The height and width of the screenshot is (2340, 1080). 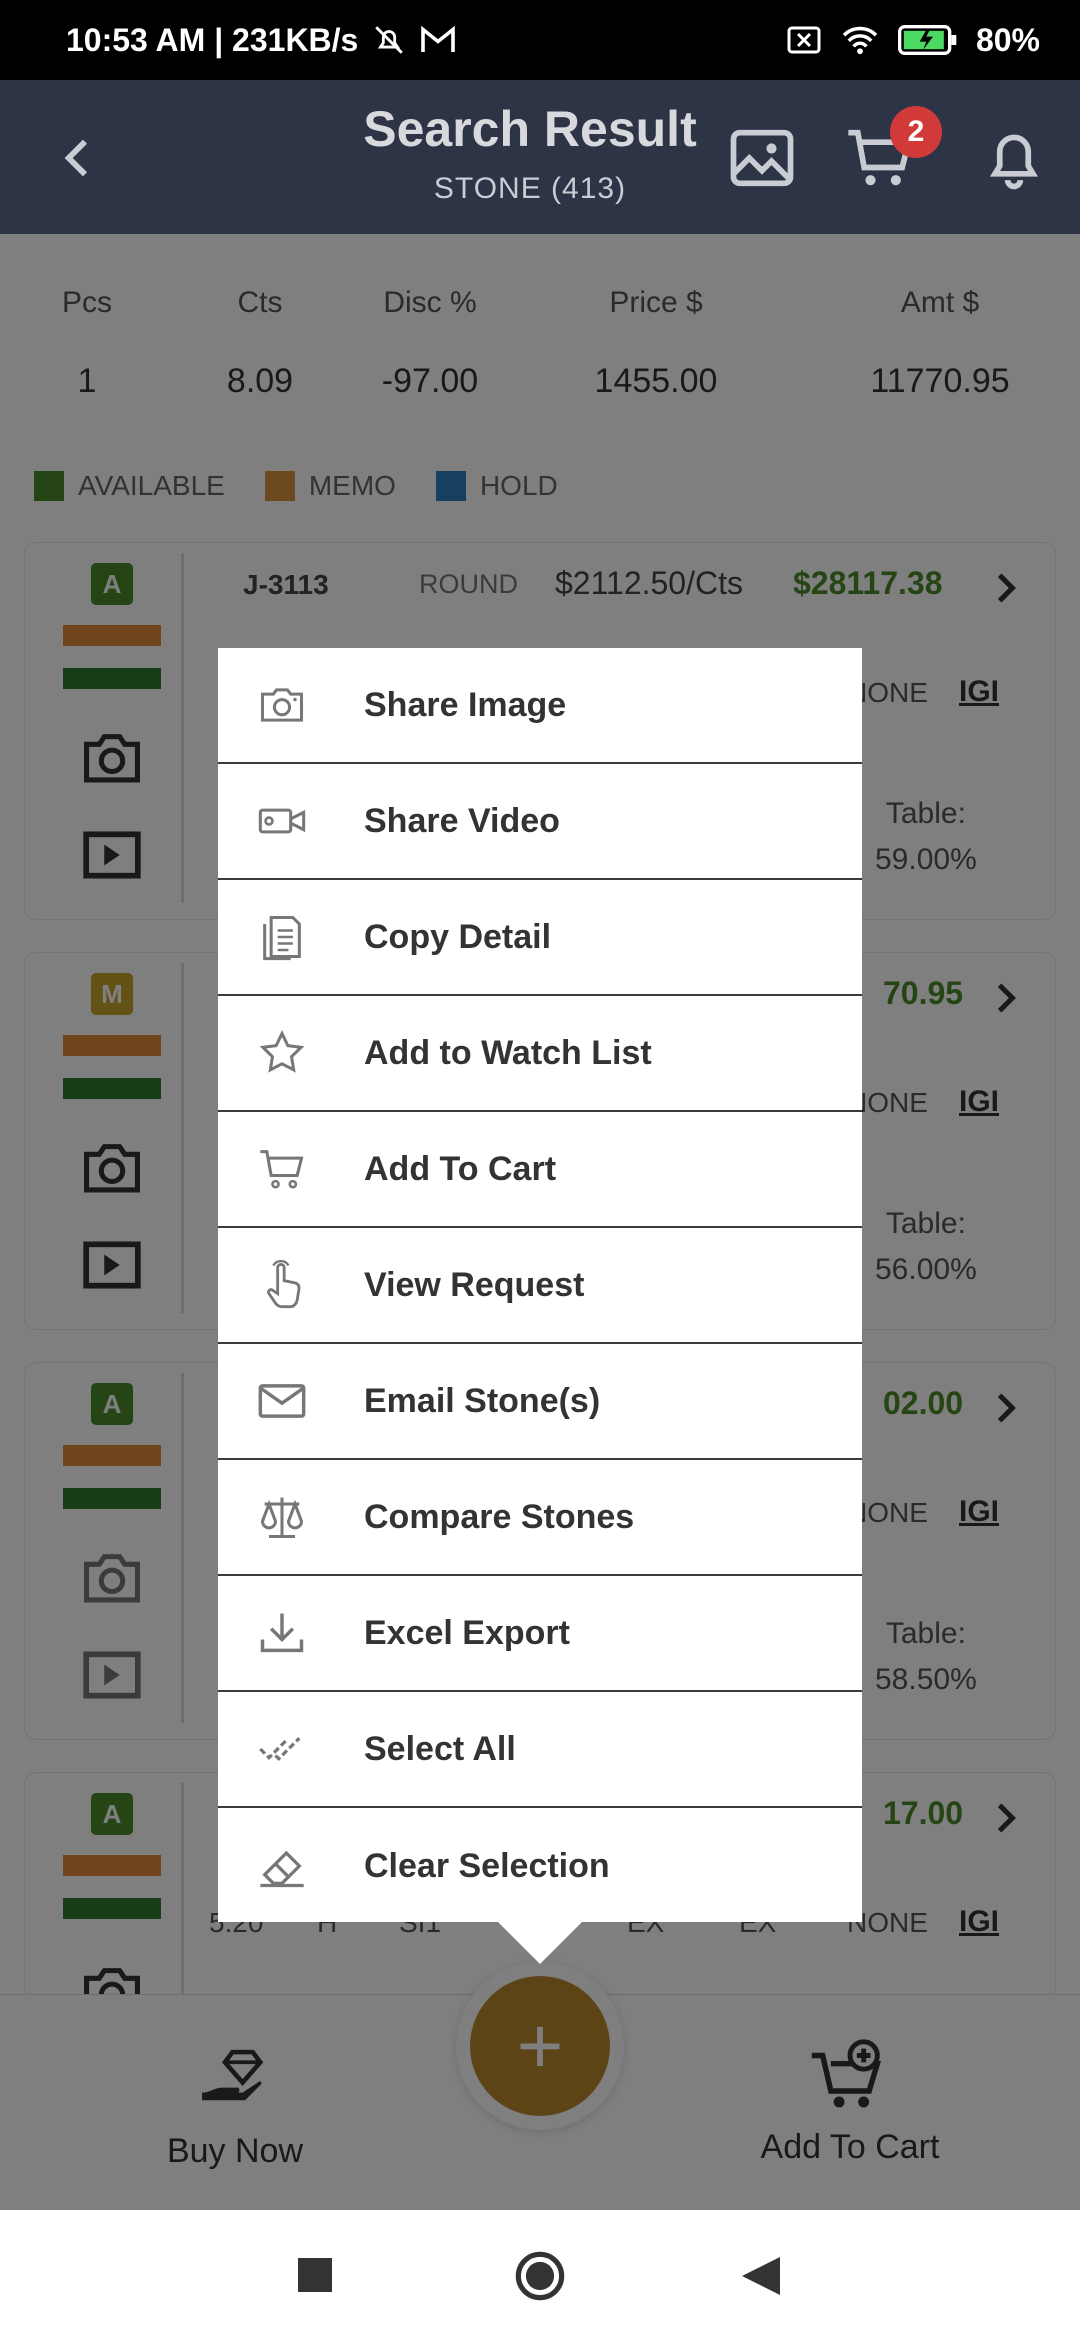 What do you see at coordinates (916, 132) in the screenshot?
I see `cart-count-badge: 2` at bounding box center [916, 132].